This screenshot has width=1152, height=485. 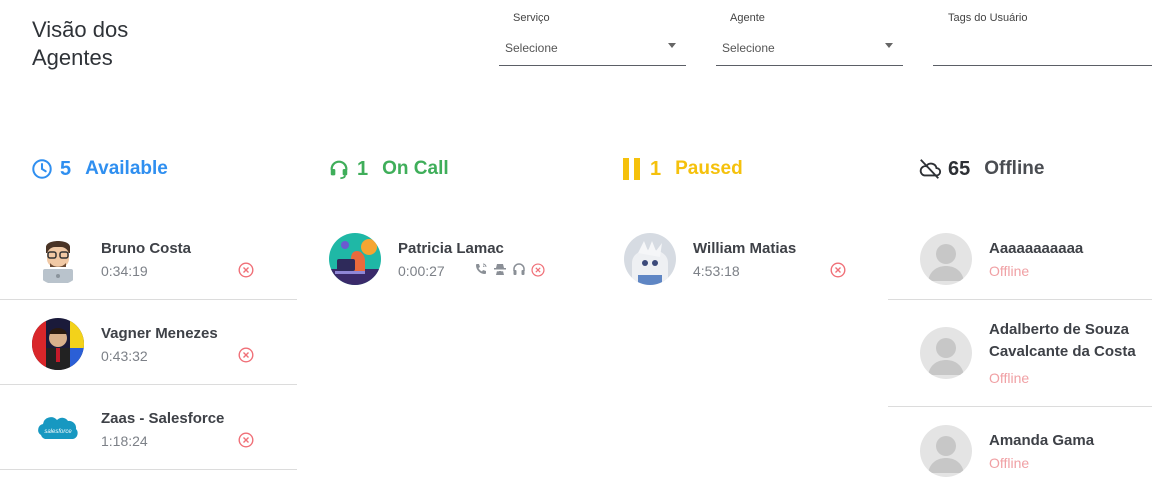 I want to click on agent-card: salesforce Zaas - Salesforce 1:18:24, so click(x=148, y=427).